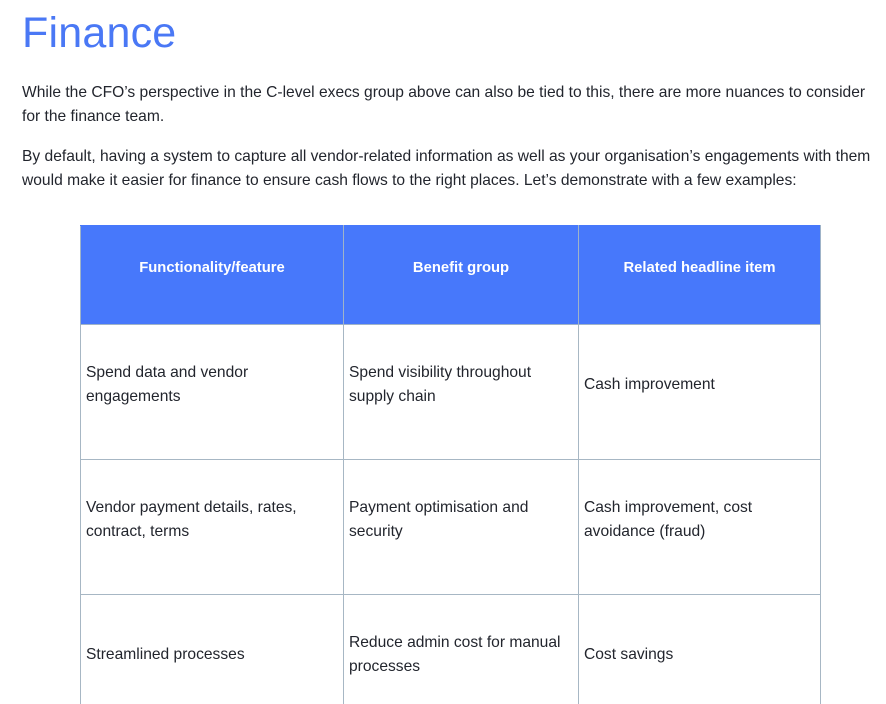  I want to click on cell-benefit-group: Payment optimisation and security, so click(461, 527).